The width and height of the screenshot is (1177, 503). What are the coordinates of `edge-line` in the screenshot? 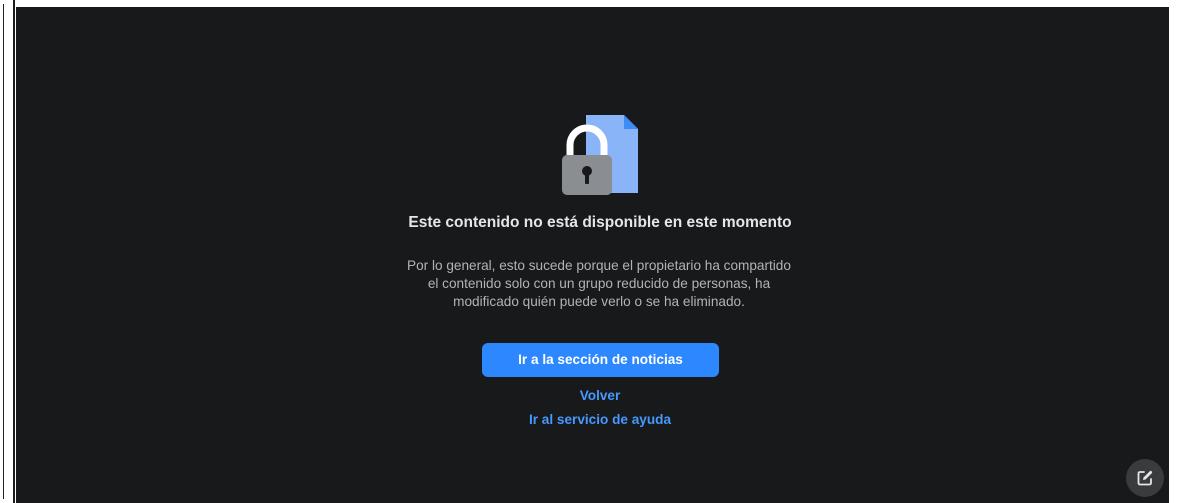 It's located at (3, 251).